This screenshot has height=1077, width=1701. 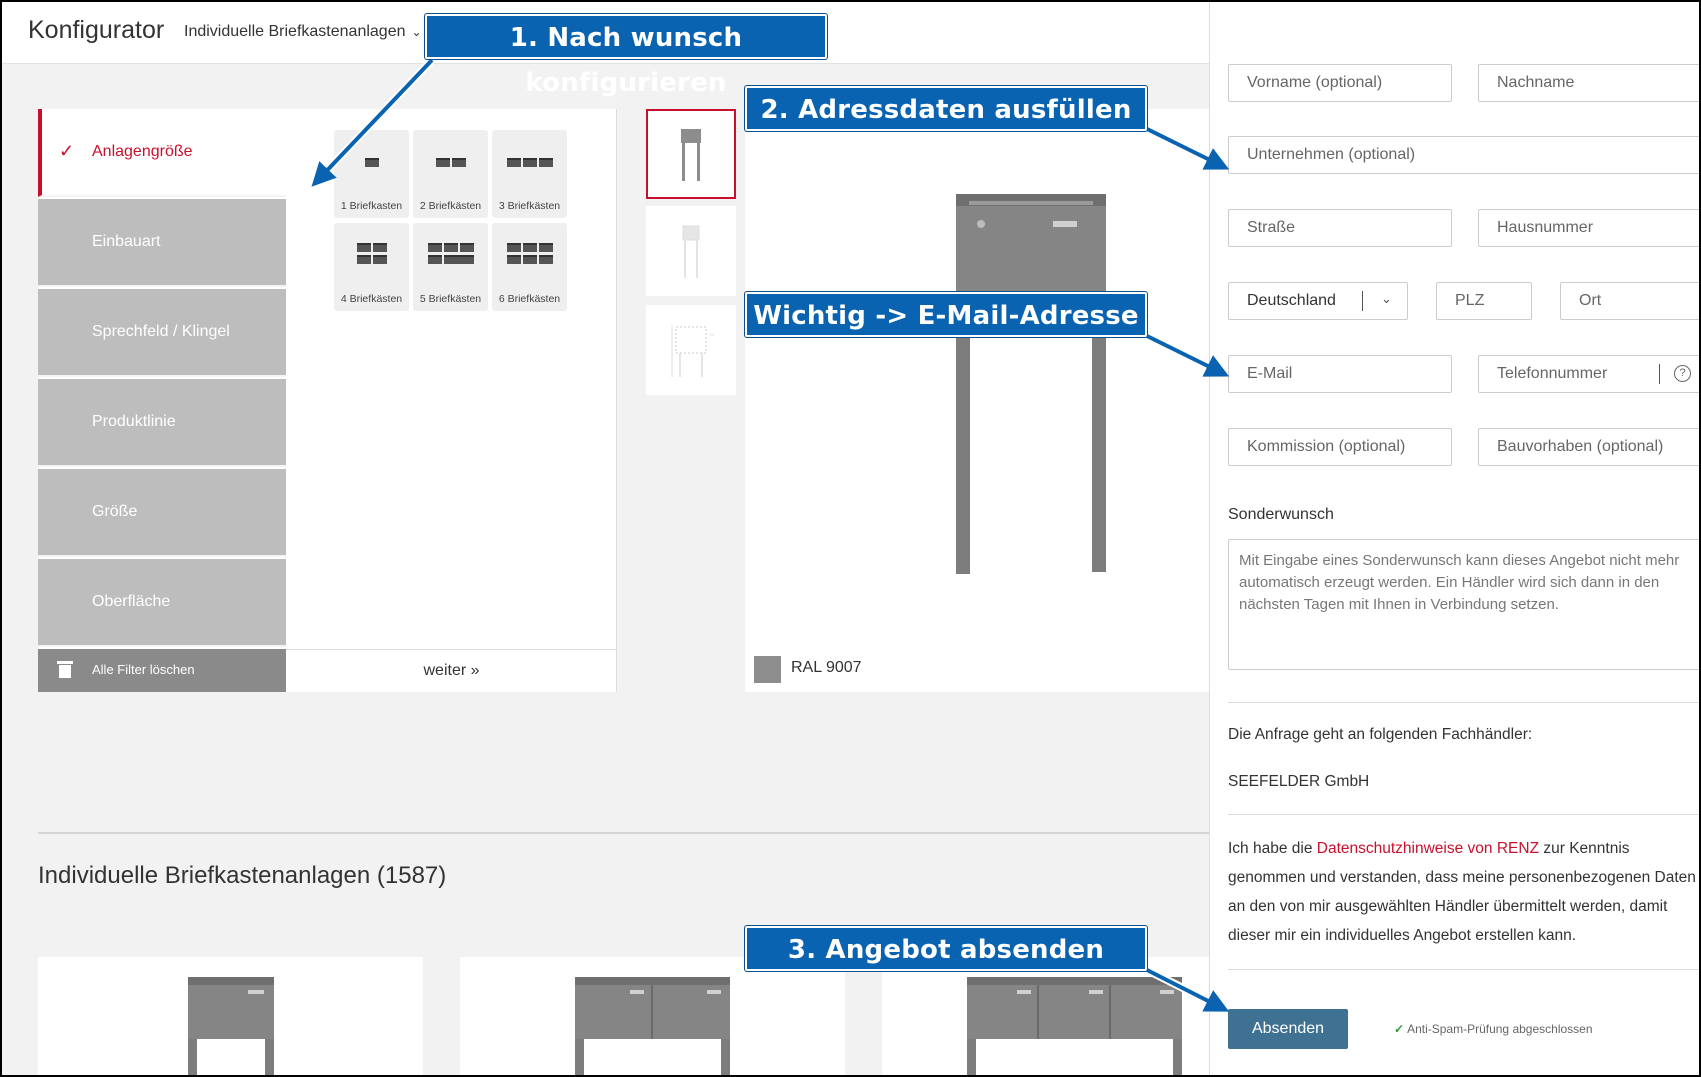 I want to click on option-1-briefkasten: 1 Briefkasten, so click(x=371, y=174).